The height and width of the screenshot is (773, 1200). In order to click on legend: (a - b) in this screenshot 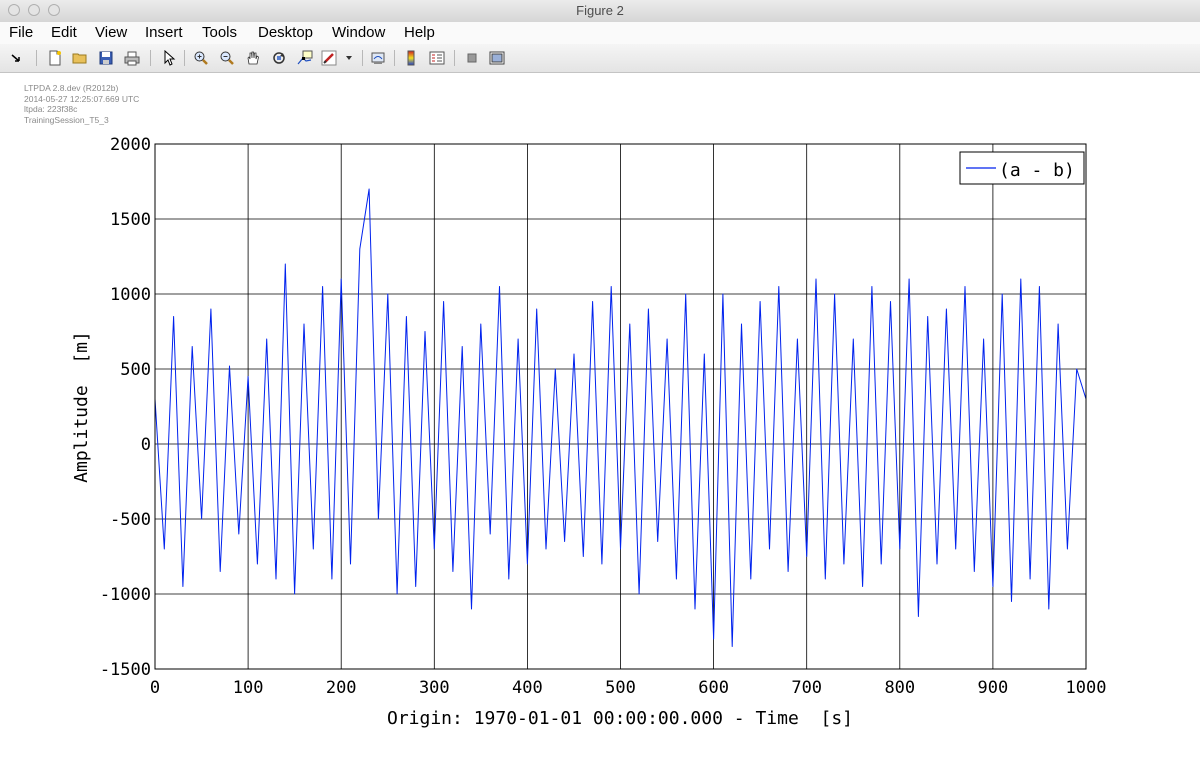, I will do `click(1022, 168)`.